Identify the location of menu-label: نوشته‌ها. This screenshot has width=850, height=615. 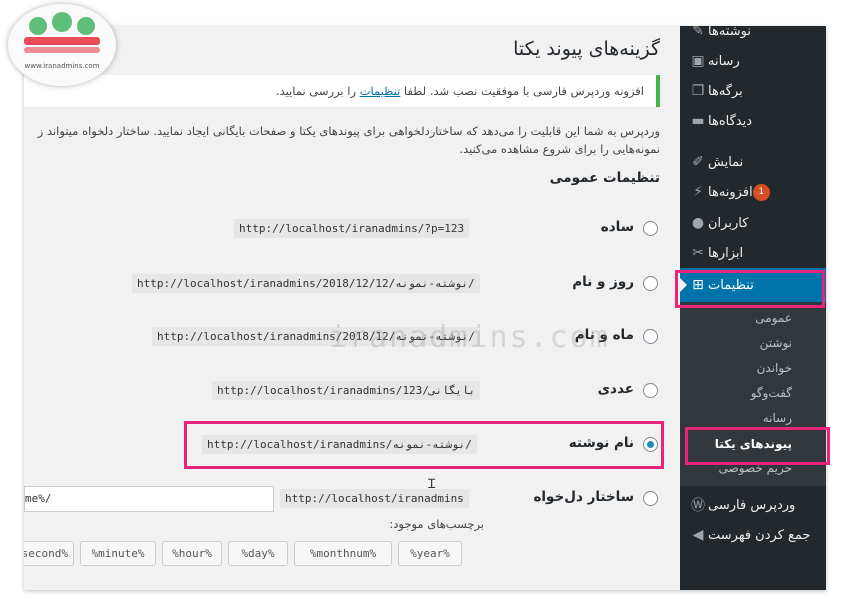
(729, 32).